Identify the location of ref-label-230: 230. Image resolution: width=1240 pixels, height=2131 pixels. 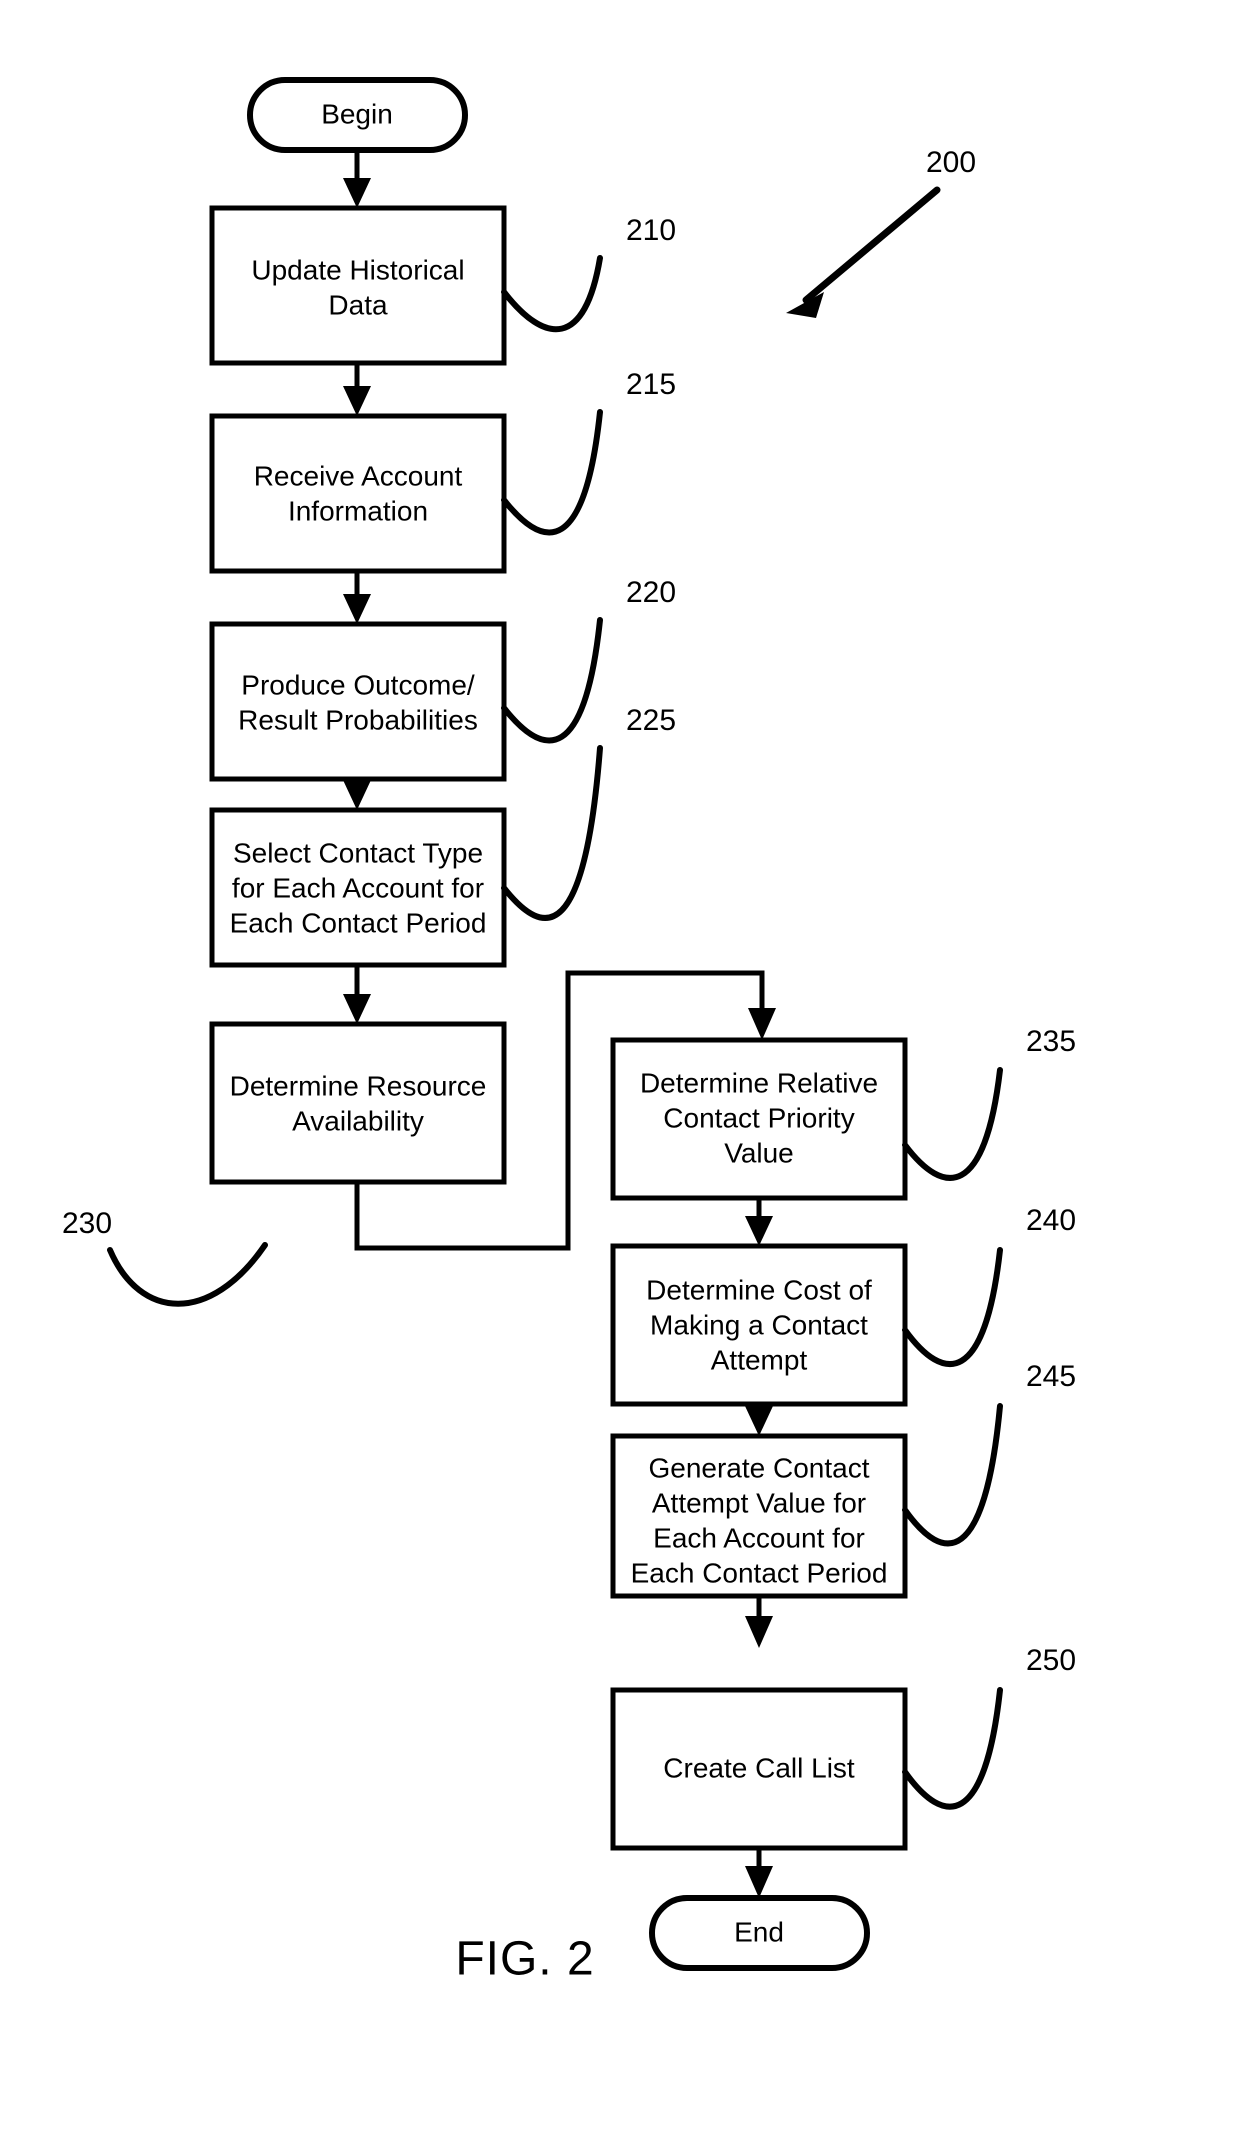
(87, 1223).